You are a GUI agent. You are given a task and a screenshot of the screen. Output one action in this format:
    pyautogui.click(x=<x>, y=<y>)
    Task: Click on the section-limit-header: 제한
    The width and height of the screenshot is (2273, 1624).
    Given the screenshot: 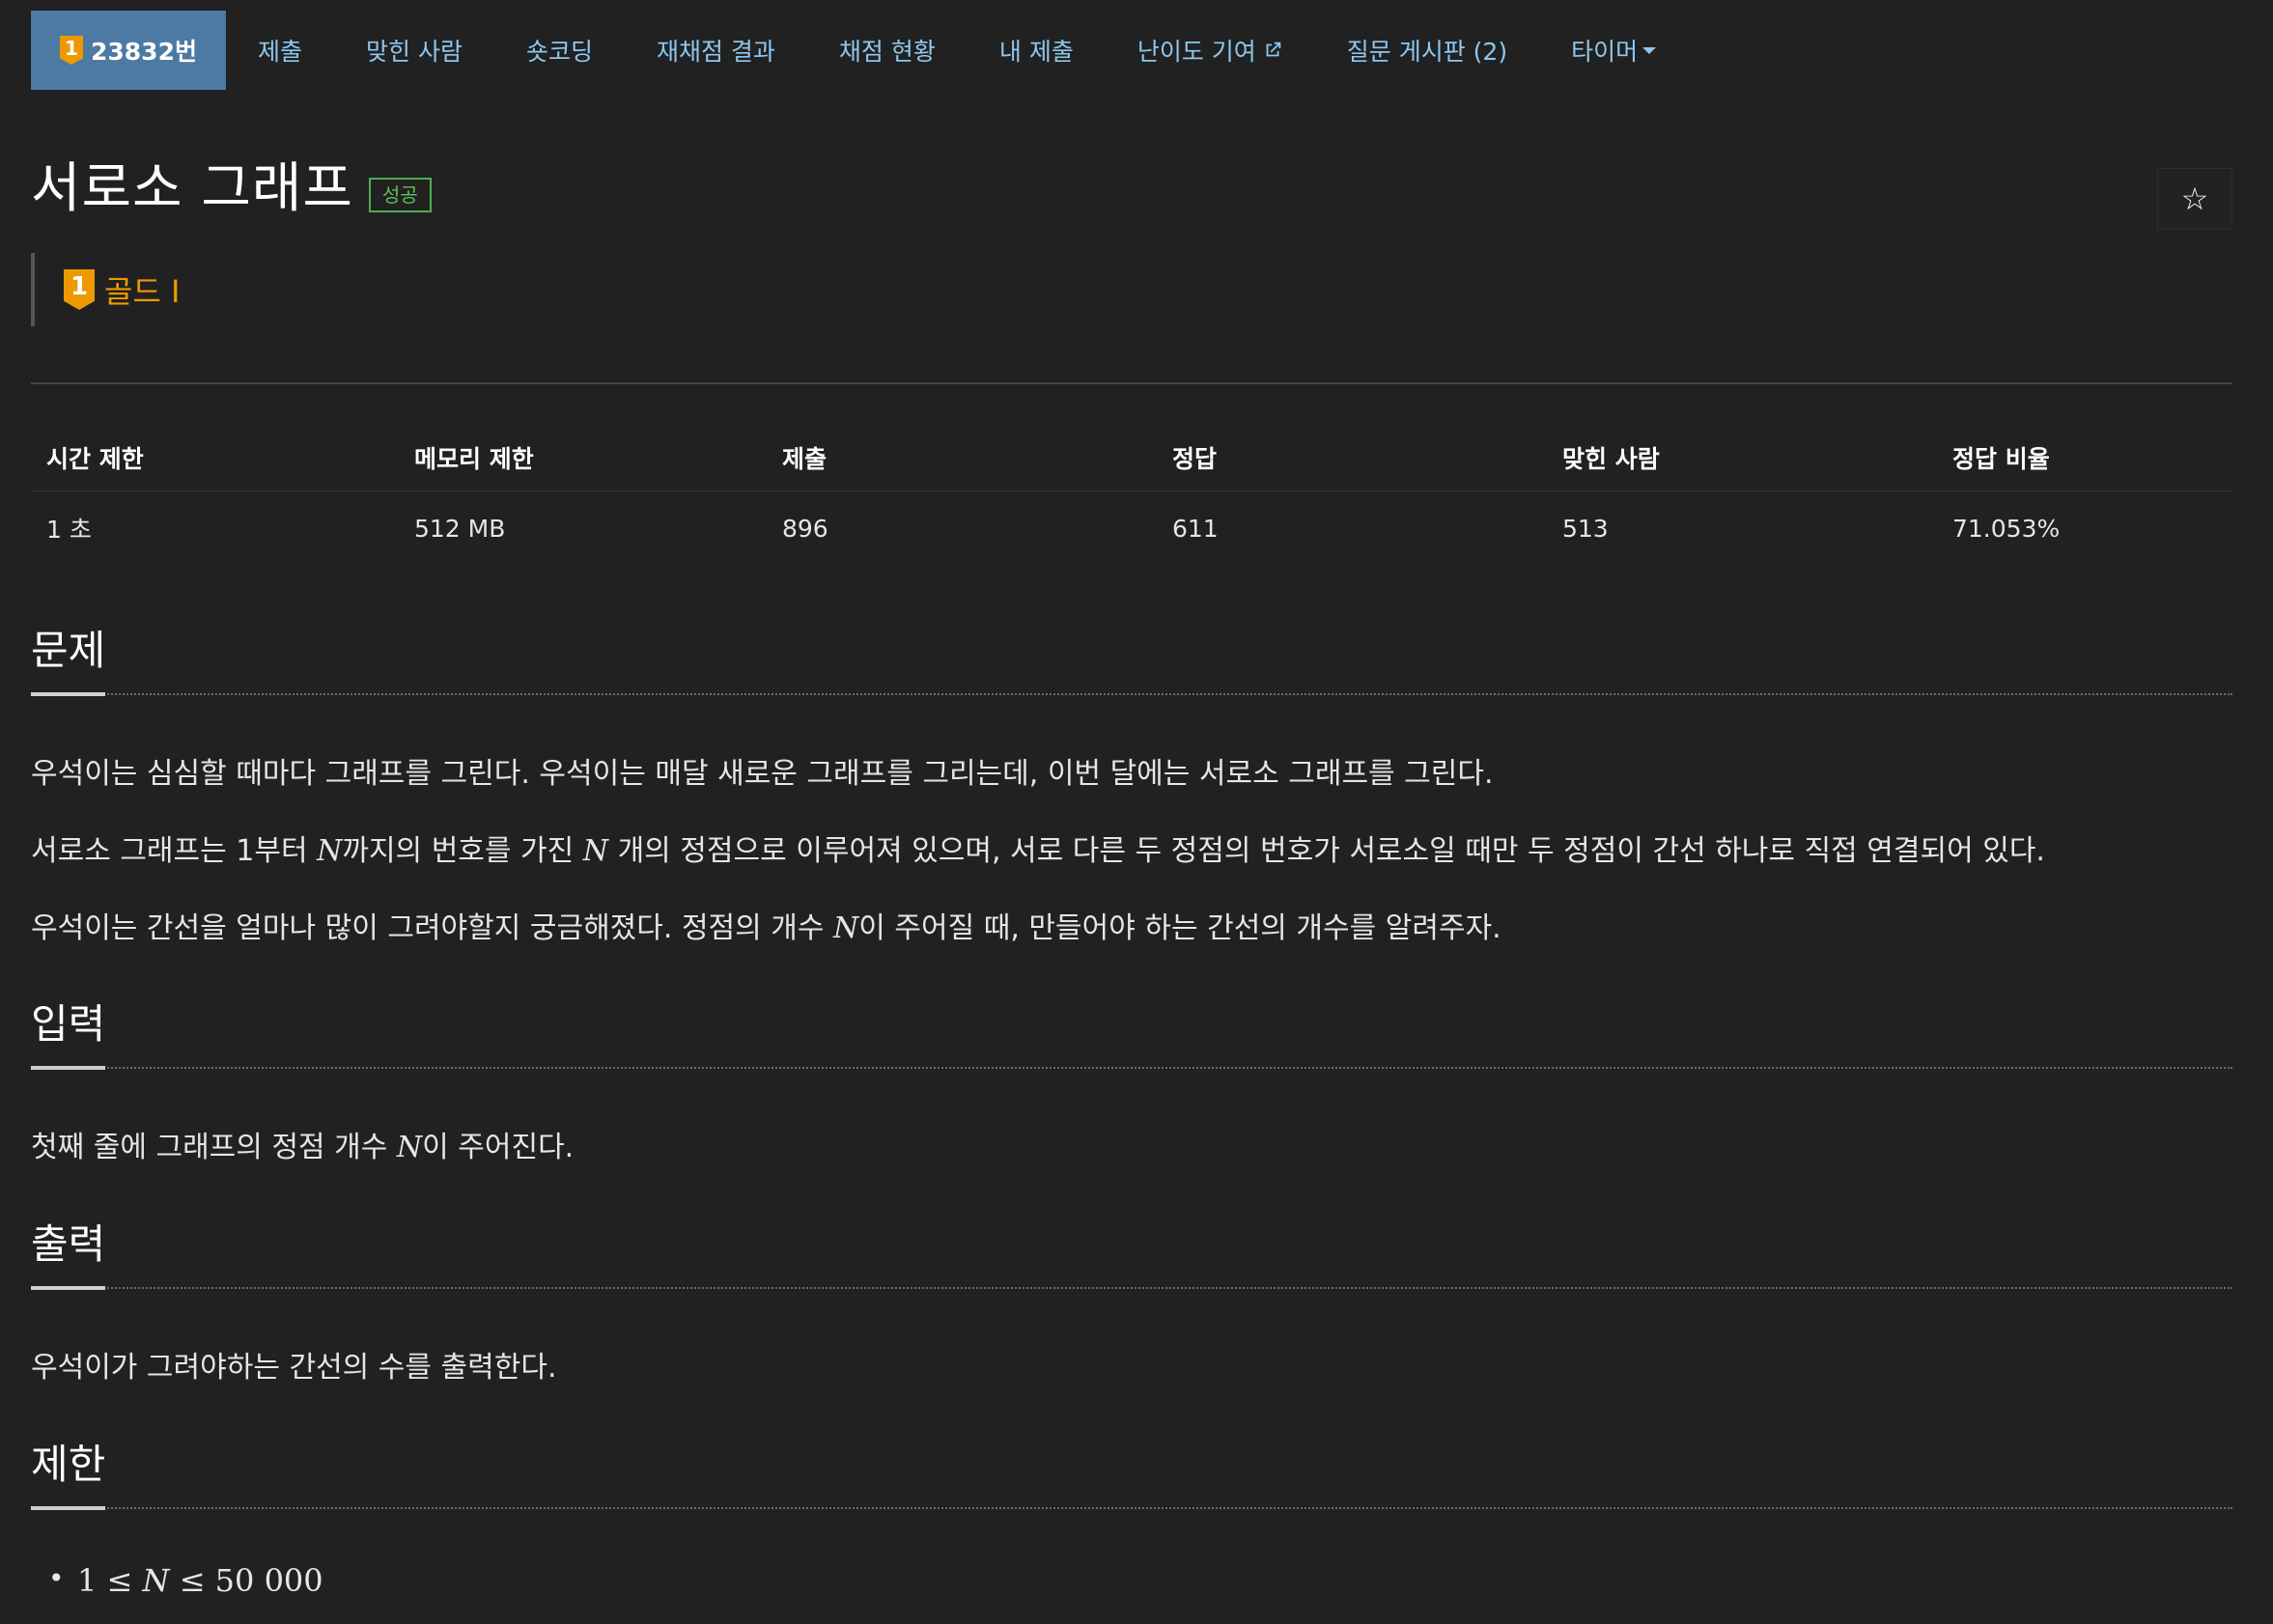 What is the action you would take?
    pyautogui.click(x=1131, y=1471)
    